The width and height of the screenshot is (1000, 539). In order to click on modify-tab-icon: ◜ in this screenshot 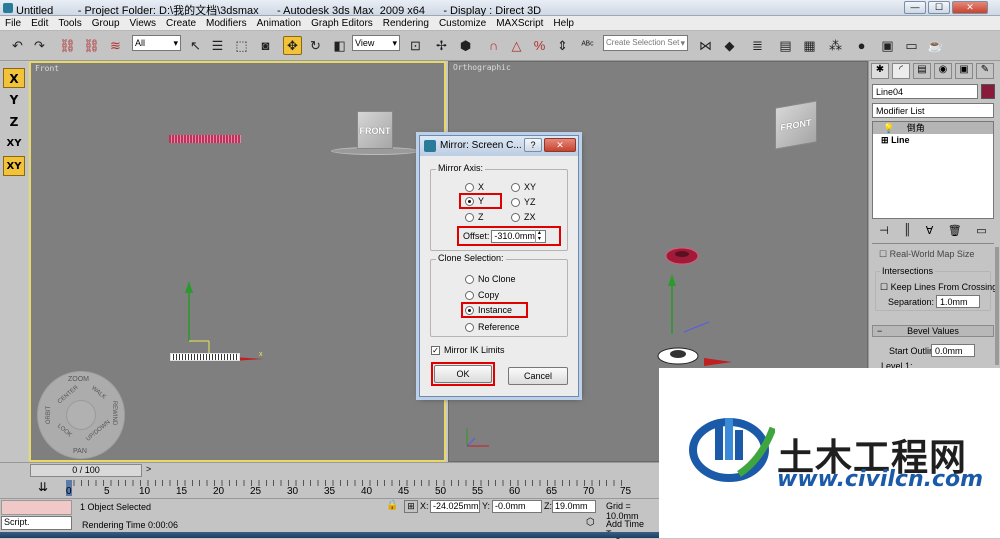, I will do `click(901, 71)`.